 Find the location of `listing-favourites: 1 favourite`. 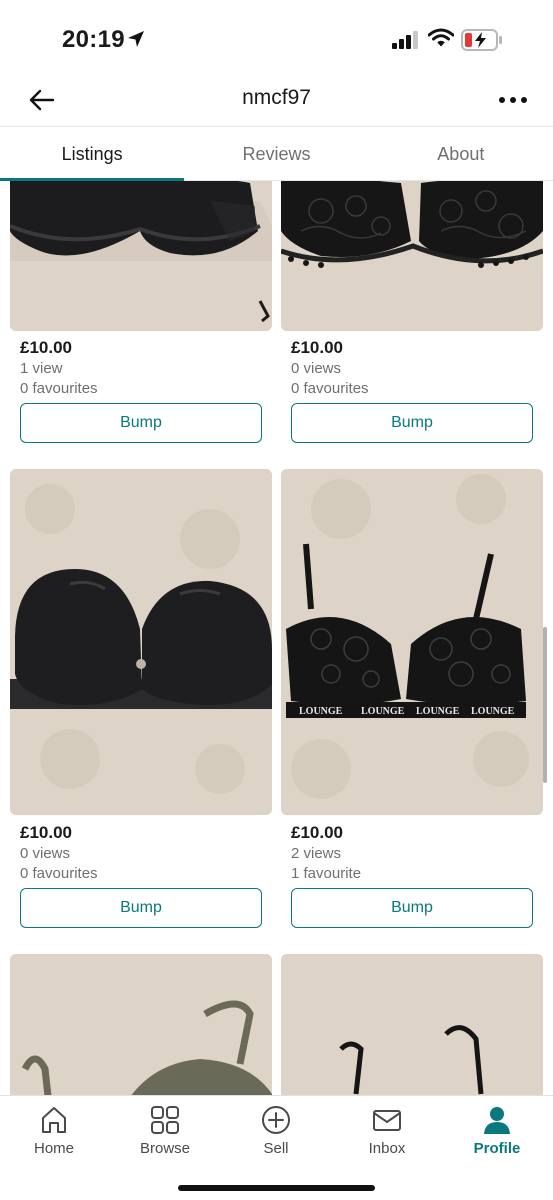

listing-favourites: 1 favourite is located at coordinates (326, 873).